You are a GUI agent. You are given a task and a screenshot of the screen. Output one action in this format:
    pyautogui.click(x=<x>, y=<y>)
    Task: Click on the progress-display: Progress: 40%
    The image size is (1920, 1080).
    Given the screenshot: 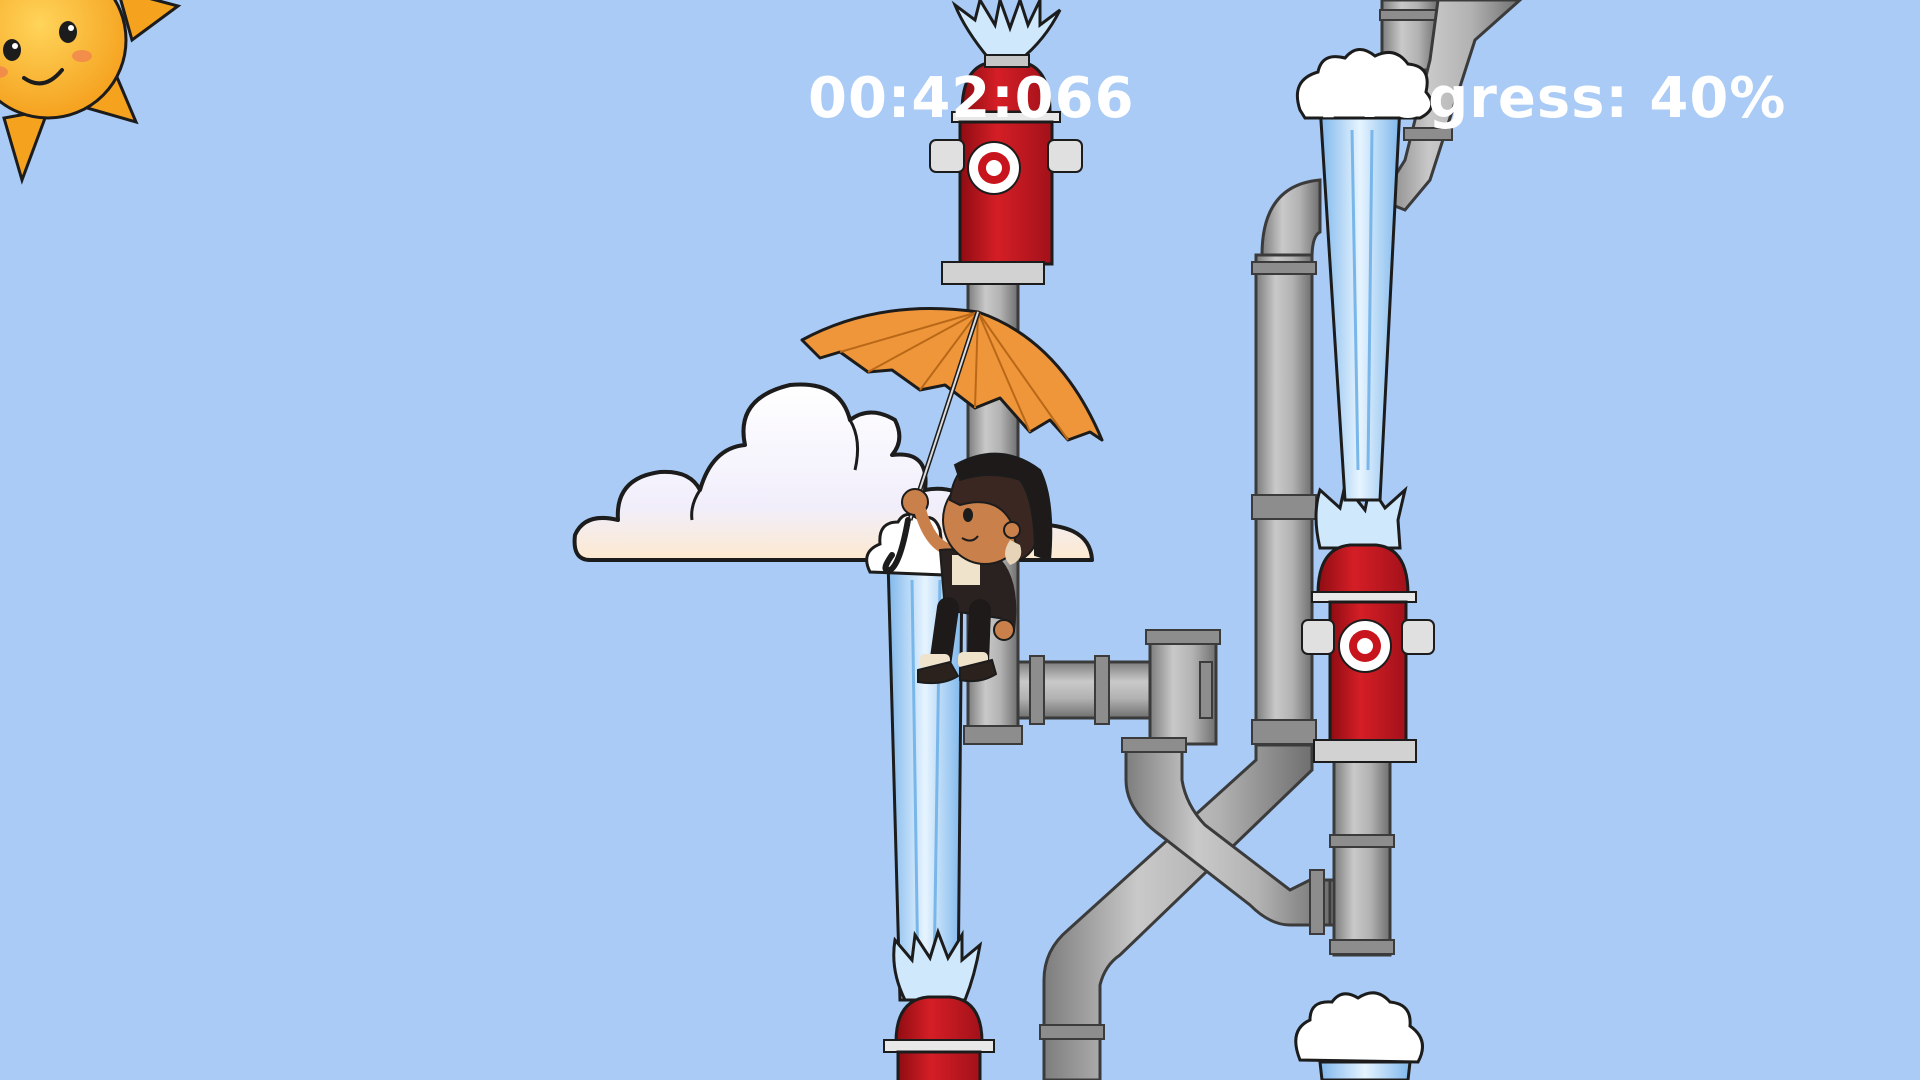 What is the action you would take?
    pyautogui.click(x=1552, y=98)
    